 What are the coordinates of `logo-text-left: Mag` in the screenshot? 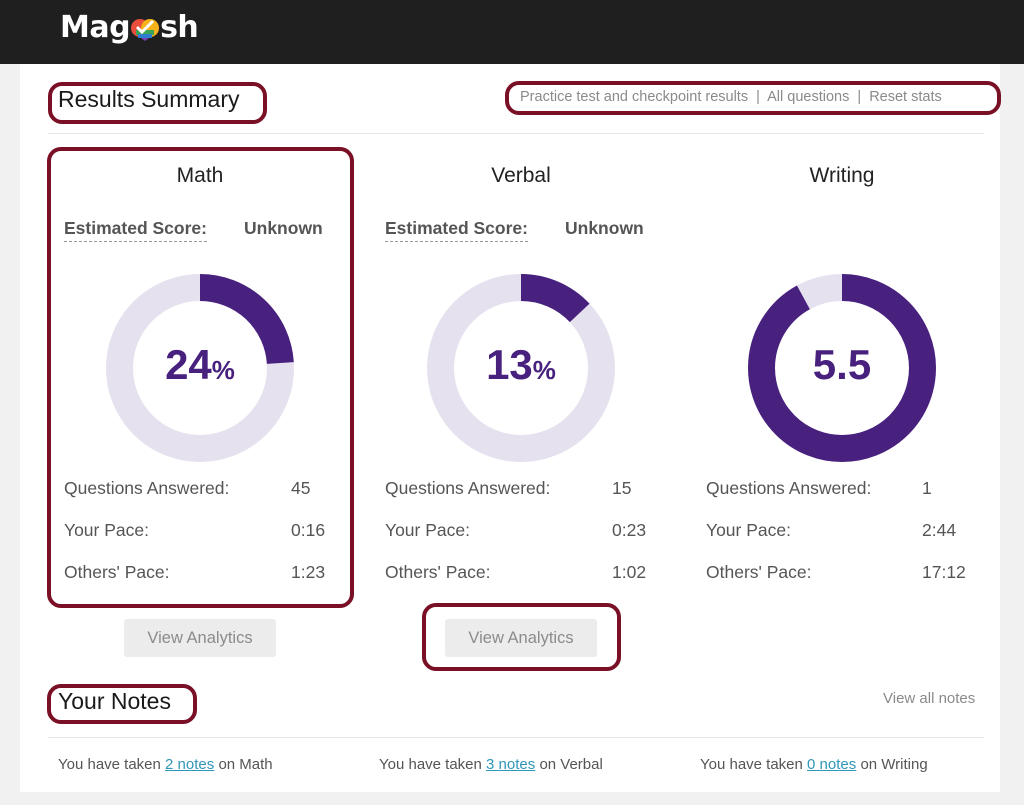 It's located at (95, 27).